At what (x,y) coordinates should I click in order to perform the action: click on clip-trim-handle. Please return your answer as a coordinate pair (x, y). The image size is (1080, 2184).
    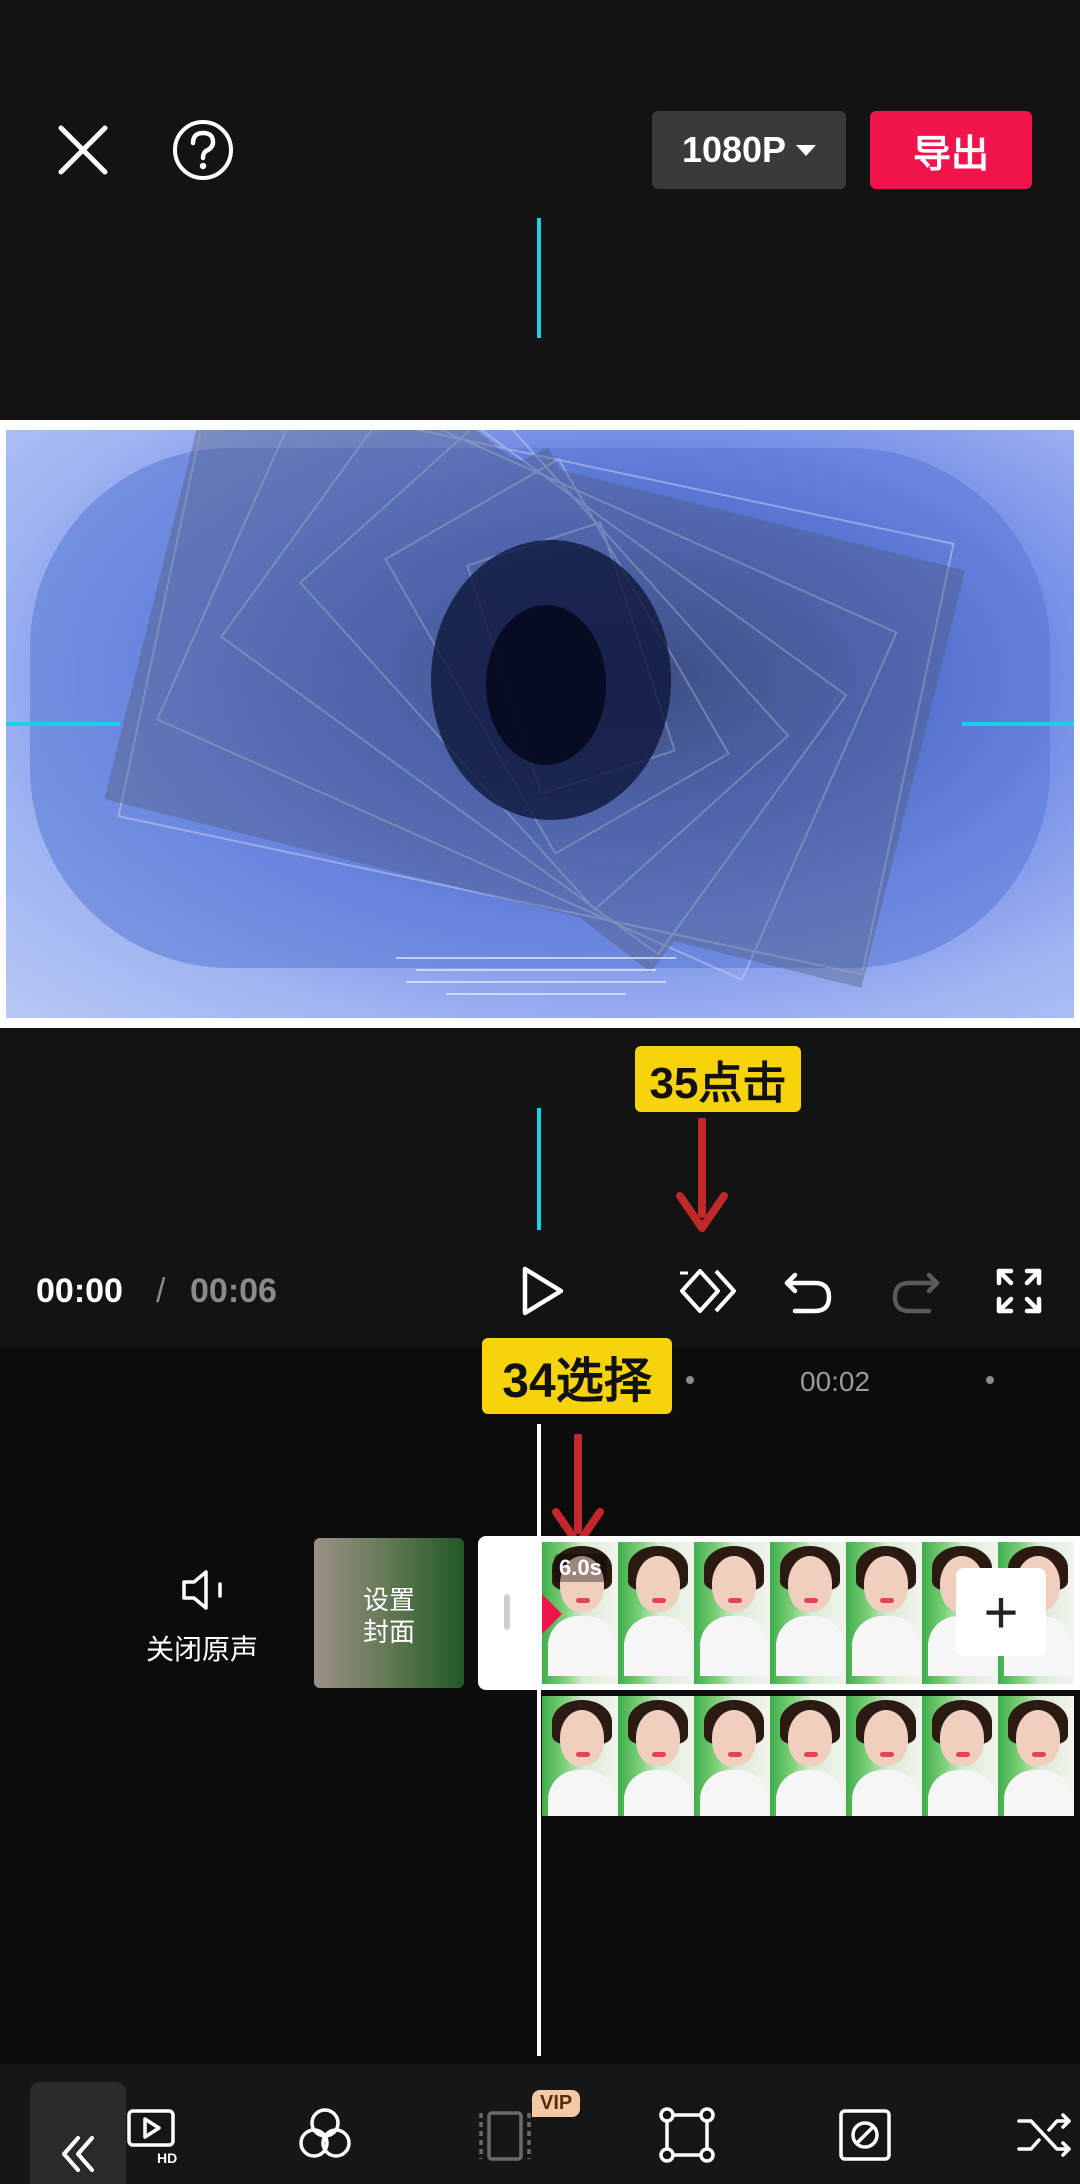
    Looking at the image, I should click on (507, 1612).